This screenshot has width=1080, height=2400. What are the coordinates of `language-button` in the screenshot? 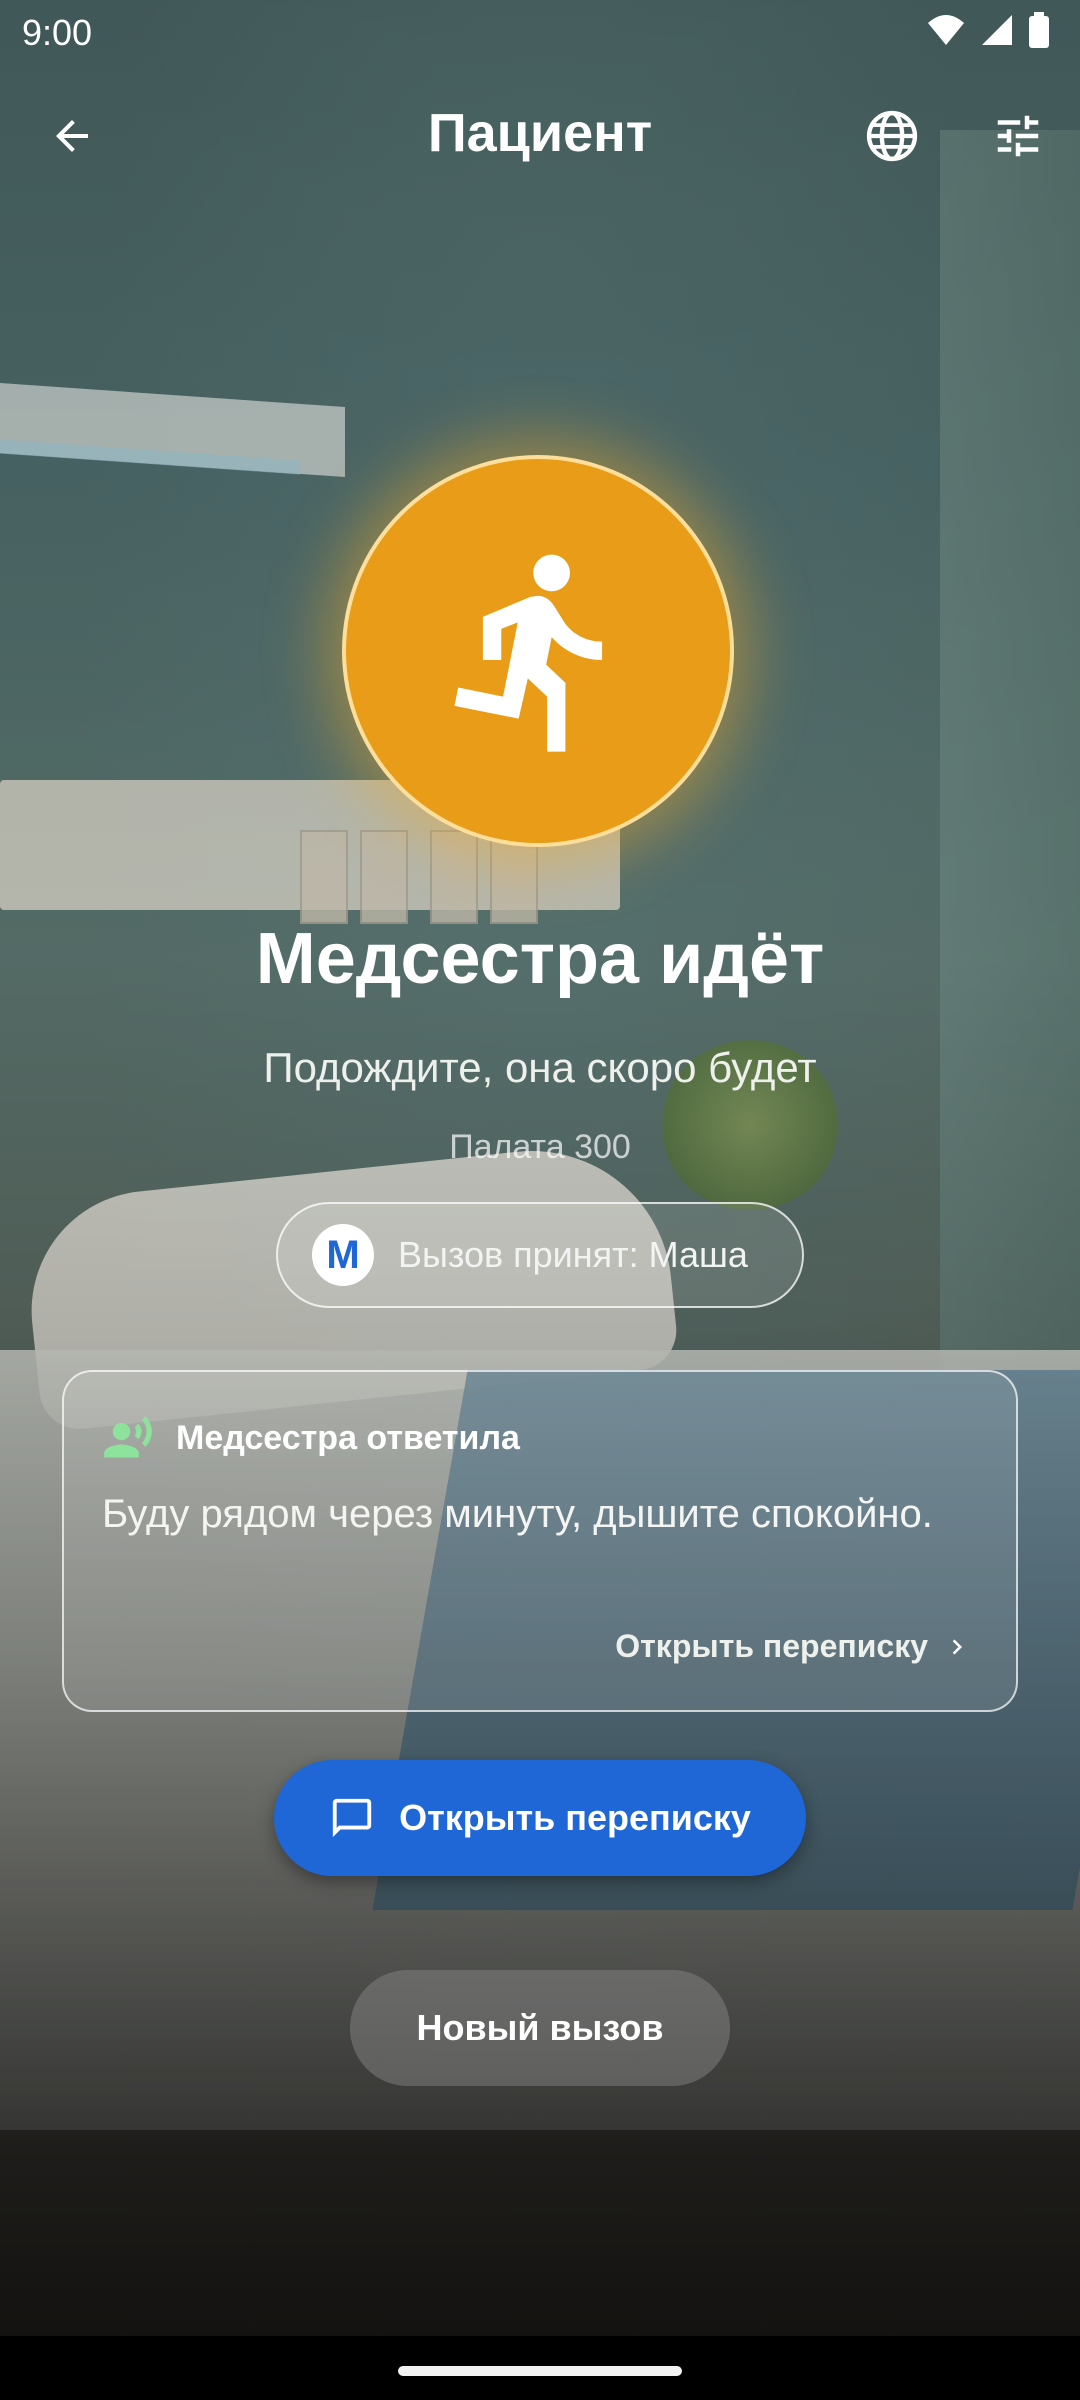 It's located at (892, 136).